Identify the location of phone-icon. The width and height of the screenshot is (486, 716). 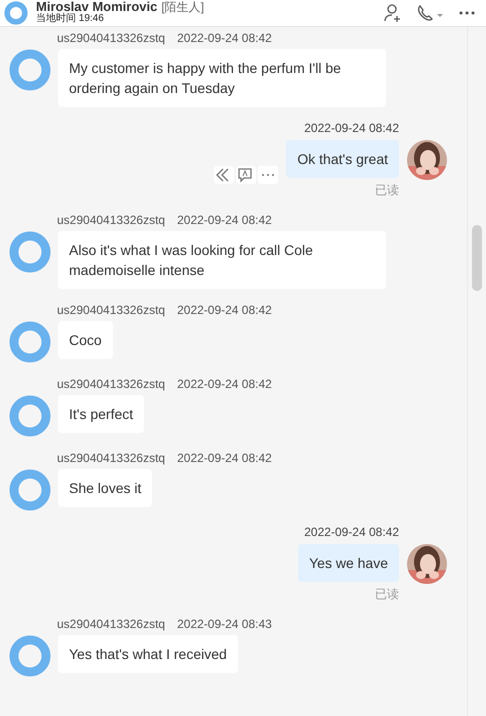
(430, 13).